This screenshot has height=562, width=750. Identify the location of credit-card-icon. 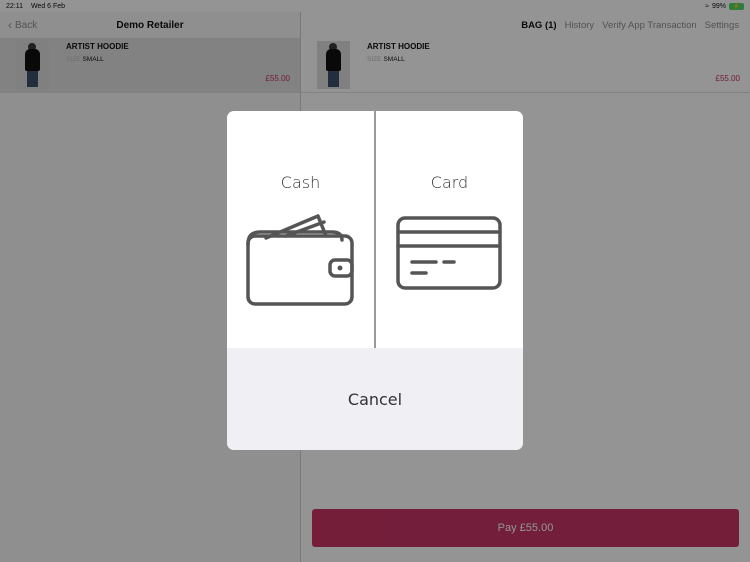
(448, 253).